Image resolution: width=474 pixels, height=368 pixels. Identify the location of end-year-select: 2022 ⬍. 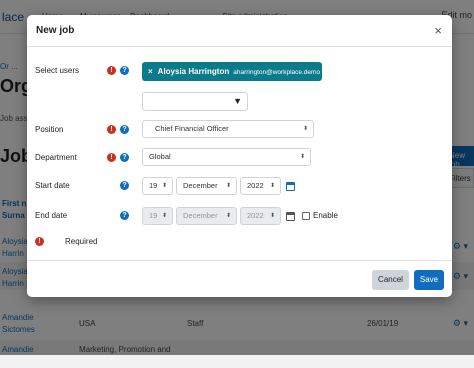
(260, 216).